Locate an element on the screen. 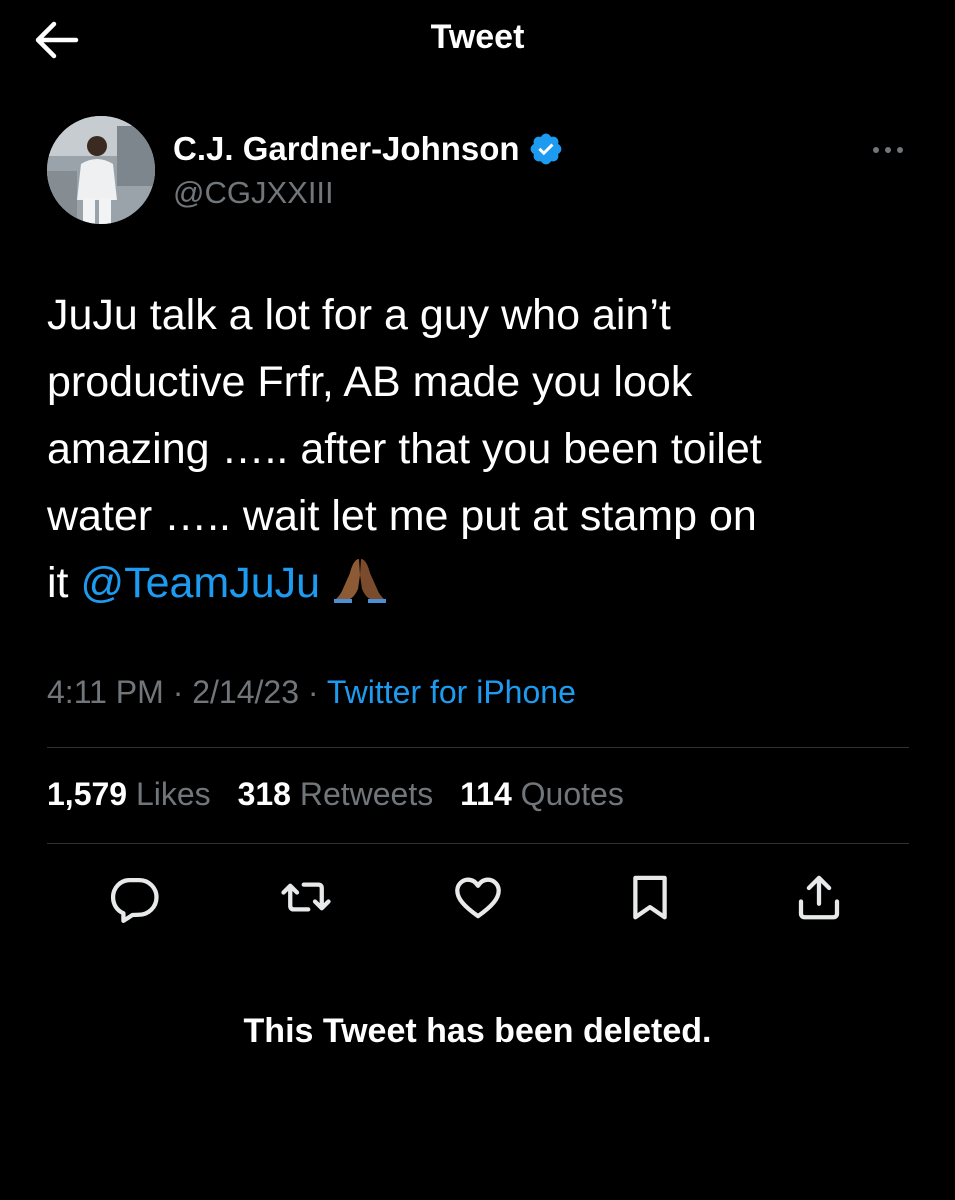  like-icon is located at coordinates (478, 898).